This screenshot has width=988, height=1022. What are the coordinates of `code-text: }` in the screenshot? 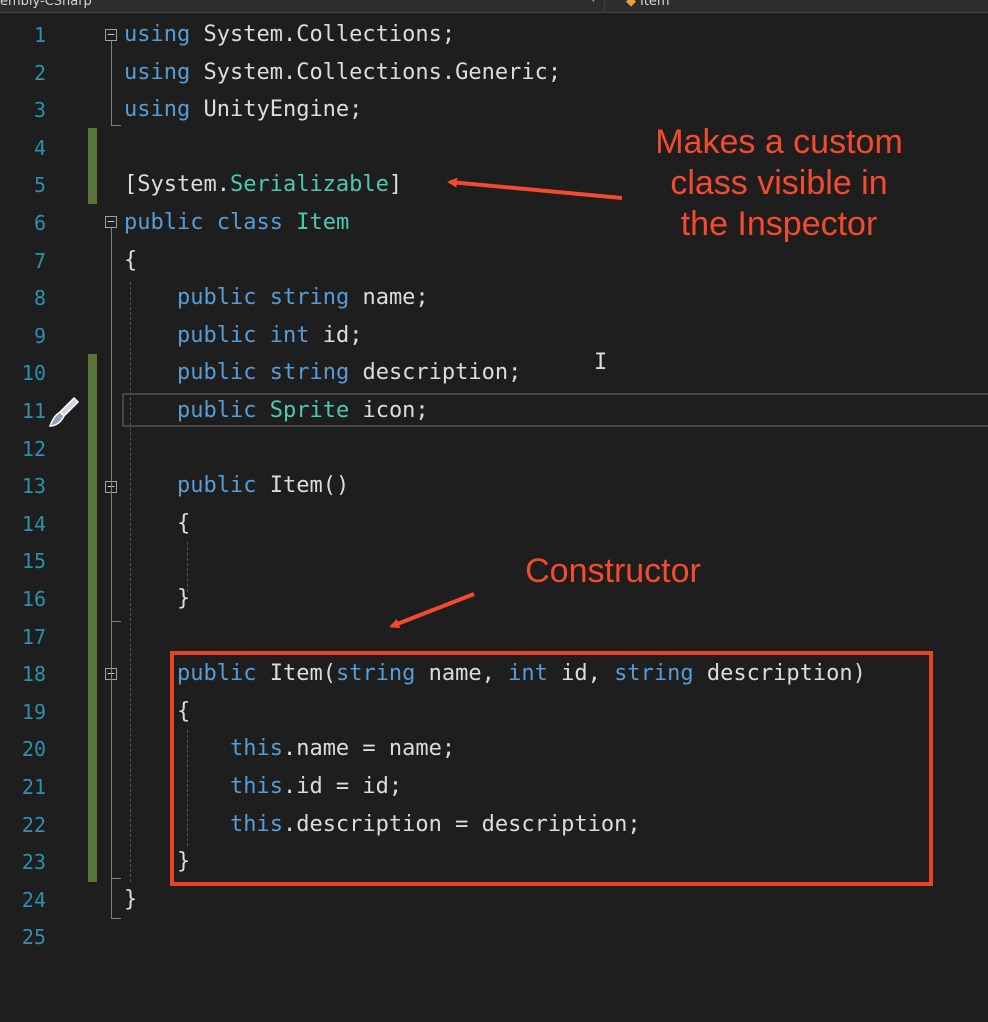 It's located at (130, 900).